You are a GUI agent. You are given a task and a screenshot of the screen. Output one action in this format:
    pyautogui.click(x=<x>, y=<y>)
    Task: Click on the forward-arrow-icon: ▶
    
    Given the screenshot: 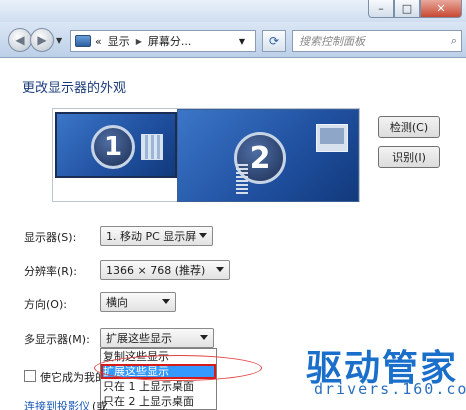 What is the action you would take?
    pyautogui.click(x=42, y=40)
    